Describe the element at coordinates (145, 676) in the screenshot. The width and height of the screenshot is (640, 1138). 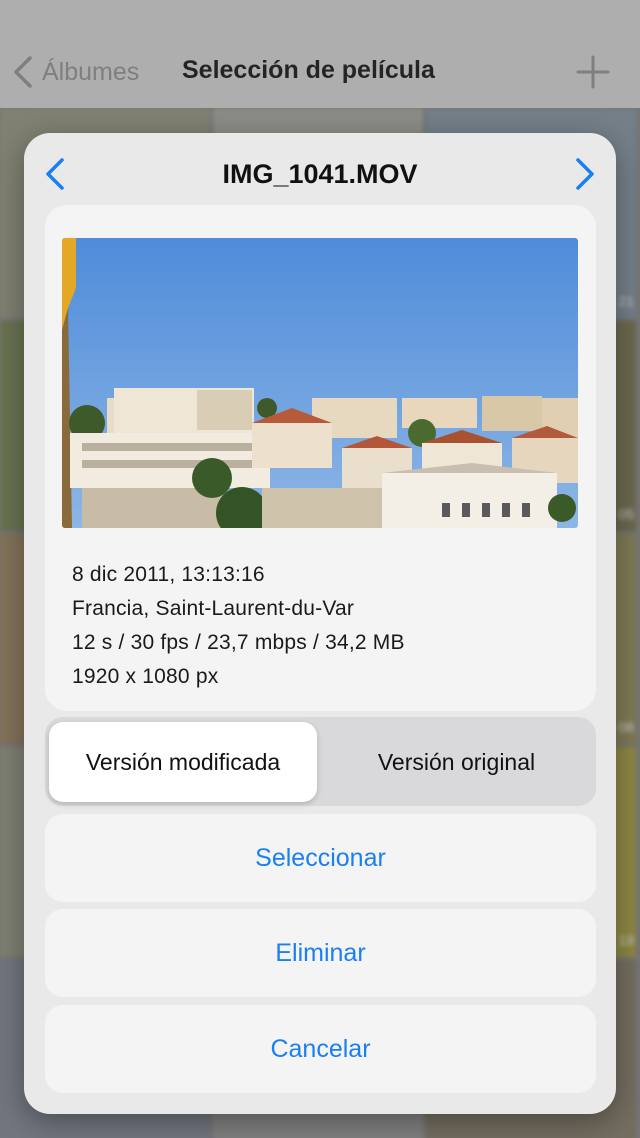
I see `video-resolution: 1920 x 1080 px` at that location.